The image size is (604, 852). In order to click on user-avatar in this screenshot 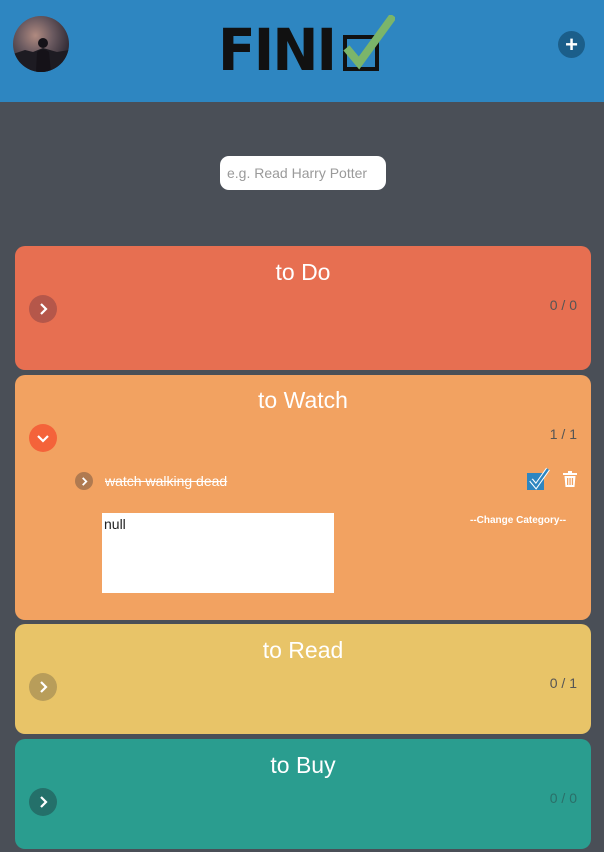, I will do `click(41, 44)`.